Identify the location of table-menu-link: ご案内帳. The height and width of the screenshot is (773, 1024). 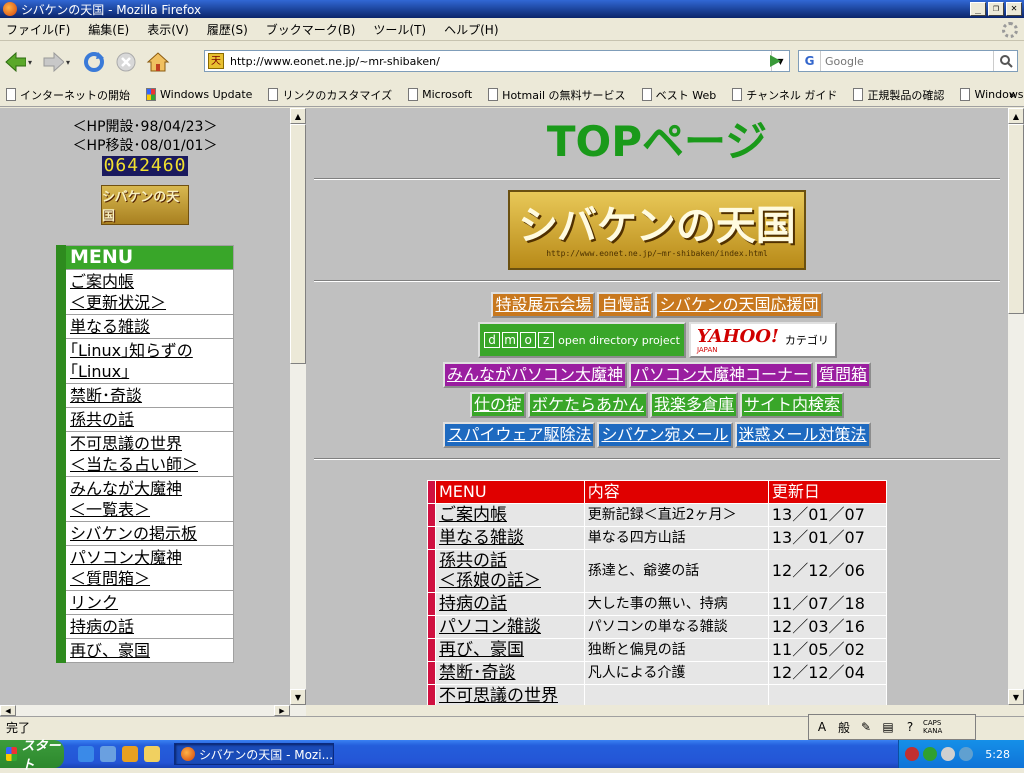
(473, 515).